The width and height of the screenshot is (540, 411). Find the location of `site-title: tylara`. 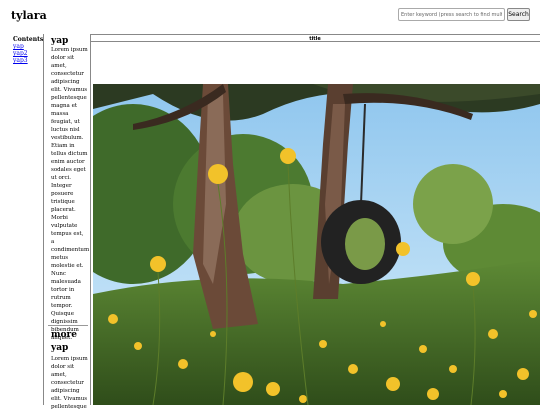

site-title: tylara is located at coordinates (29, 15).